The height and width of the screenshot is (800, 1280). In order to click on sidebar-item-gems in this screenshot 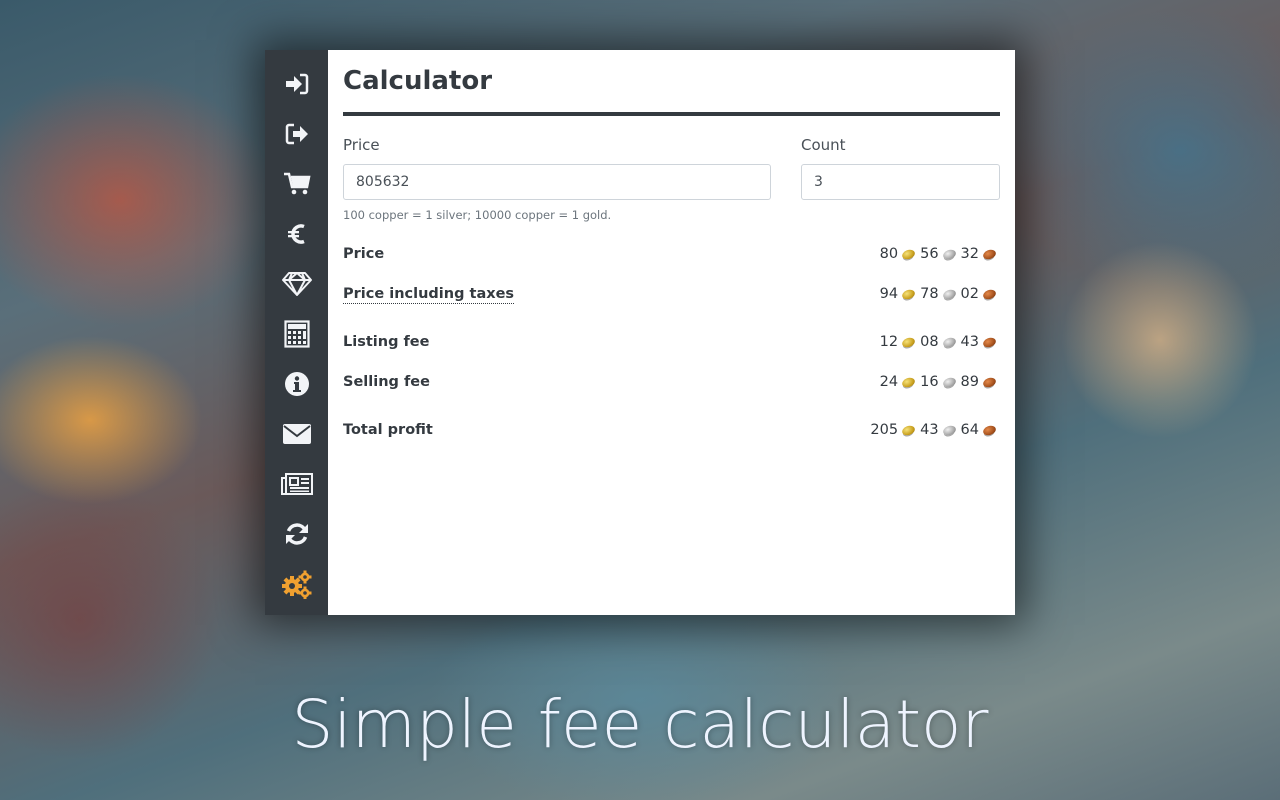, I will do `click(296, 284)`.